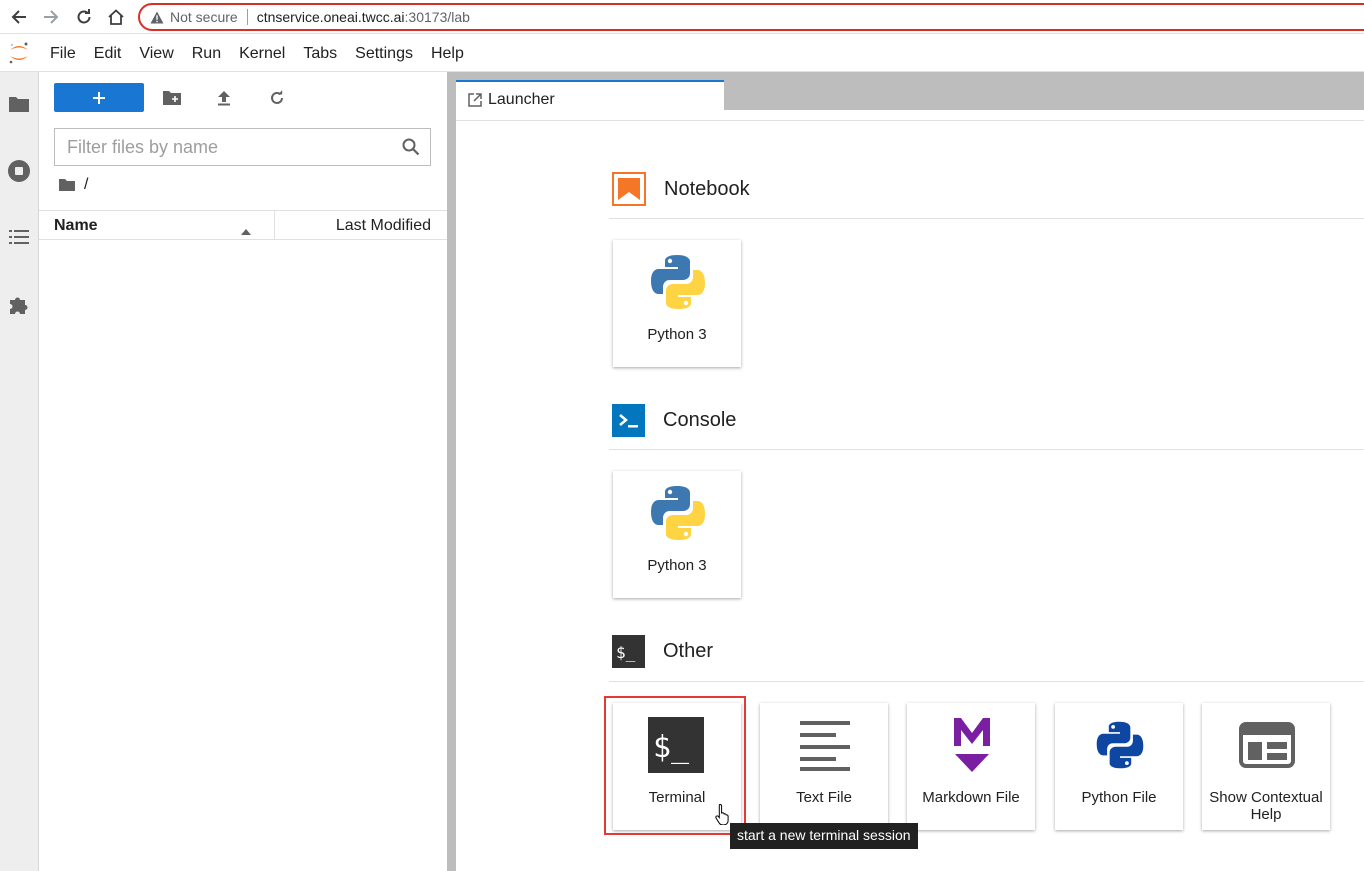  What do you see at coordinates (157, 17) in the screenshot?
I see `warning-icon` at bounding box center [157, 17].